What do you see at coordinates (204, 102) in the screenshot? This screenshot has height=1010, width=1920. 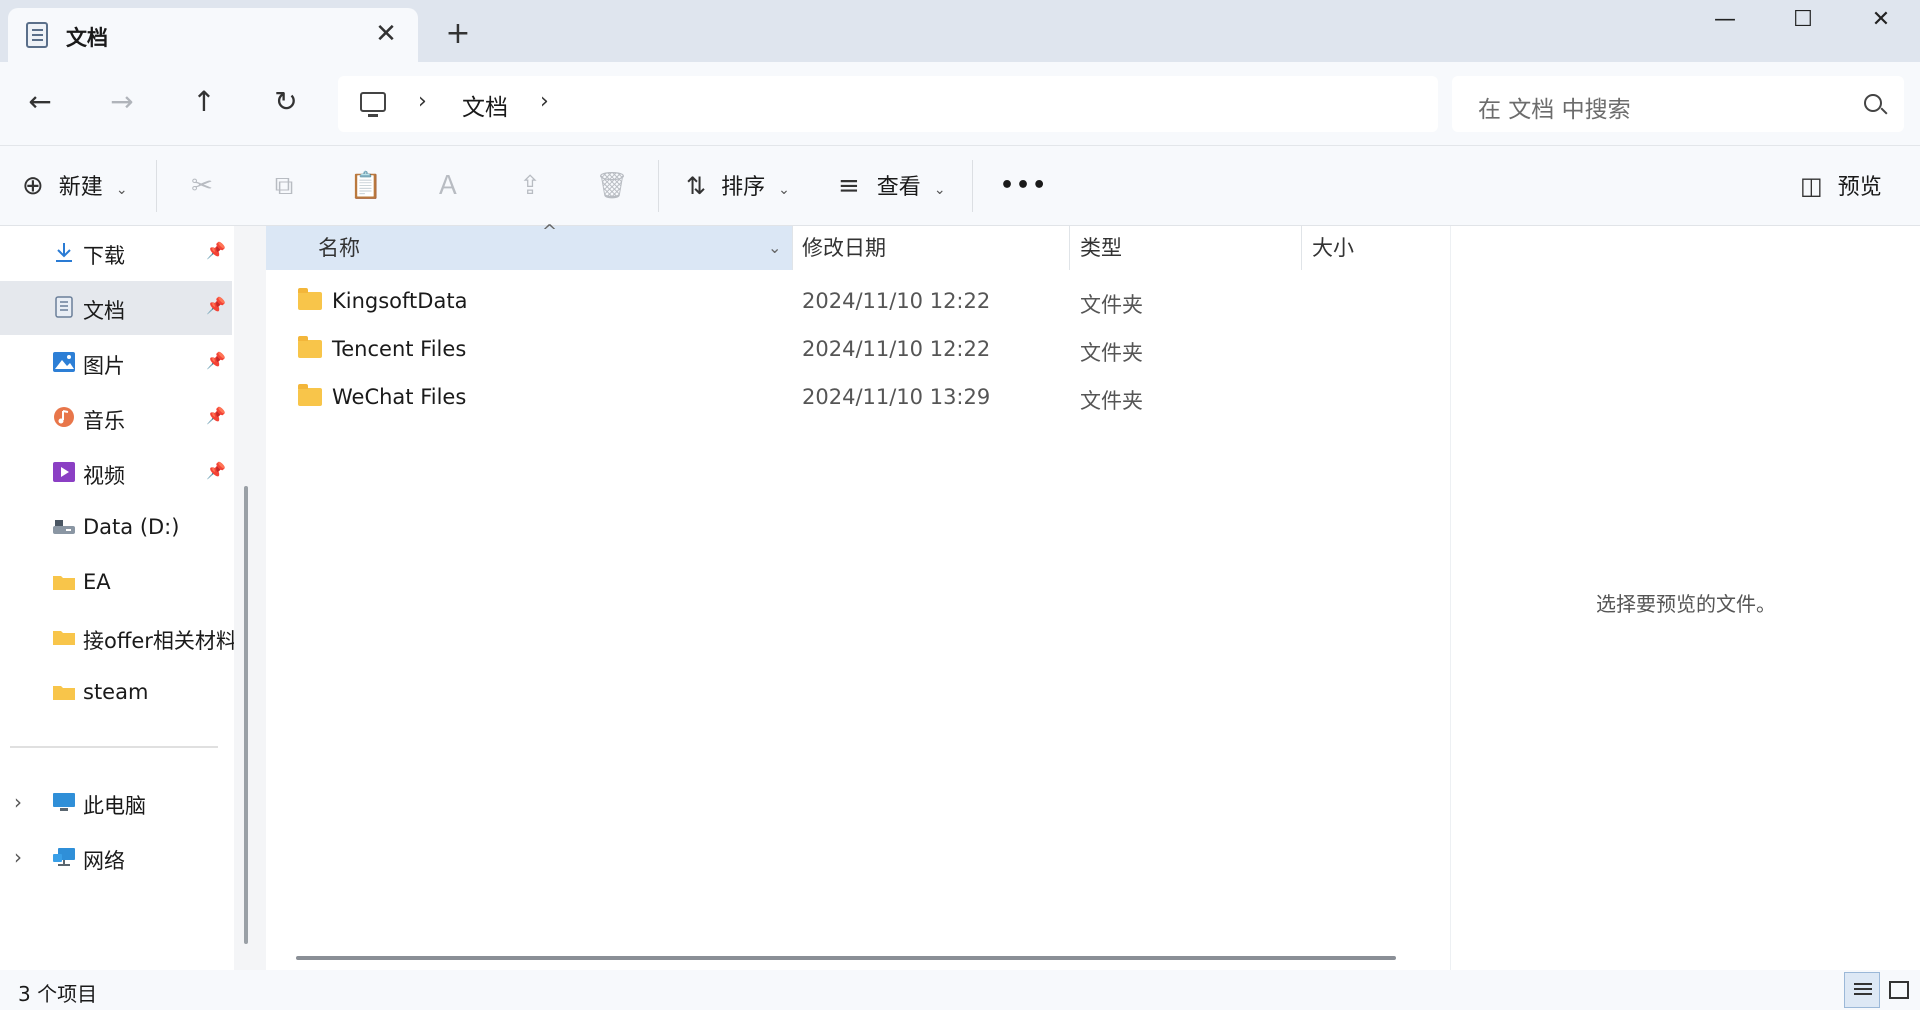 I see `up-button: ↑` at bounding box center [204, 102].